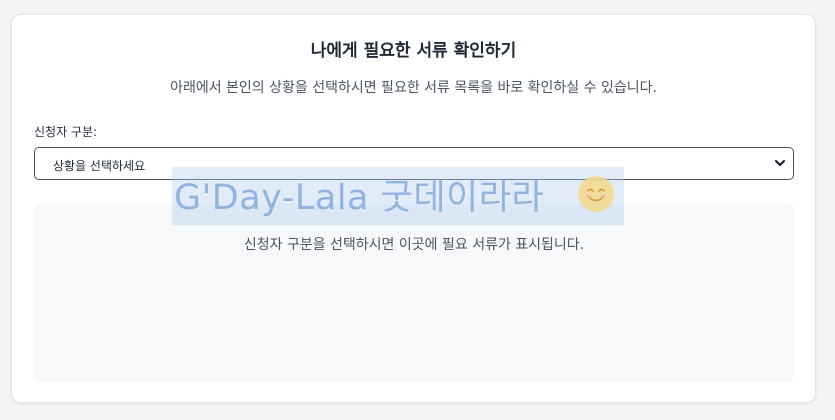 The image size is (835, 420). What do you see at coordinates (414, 163) in the screenshot?
I see `applicant-type-select: 상황을 선택하세요` at bounding box center [414, 163].